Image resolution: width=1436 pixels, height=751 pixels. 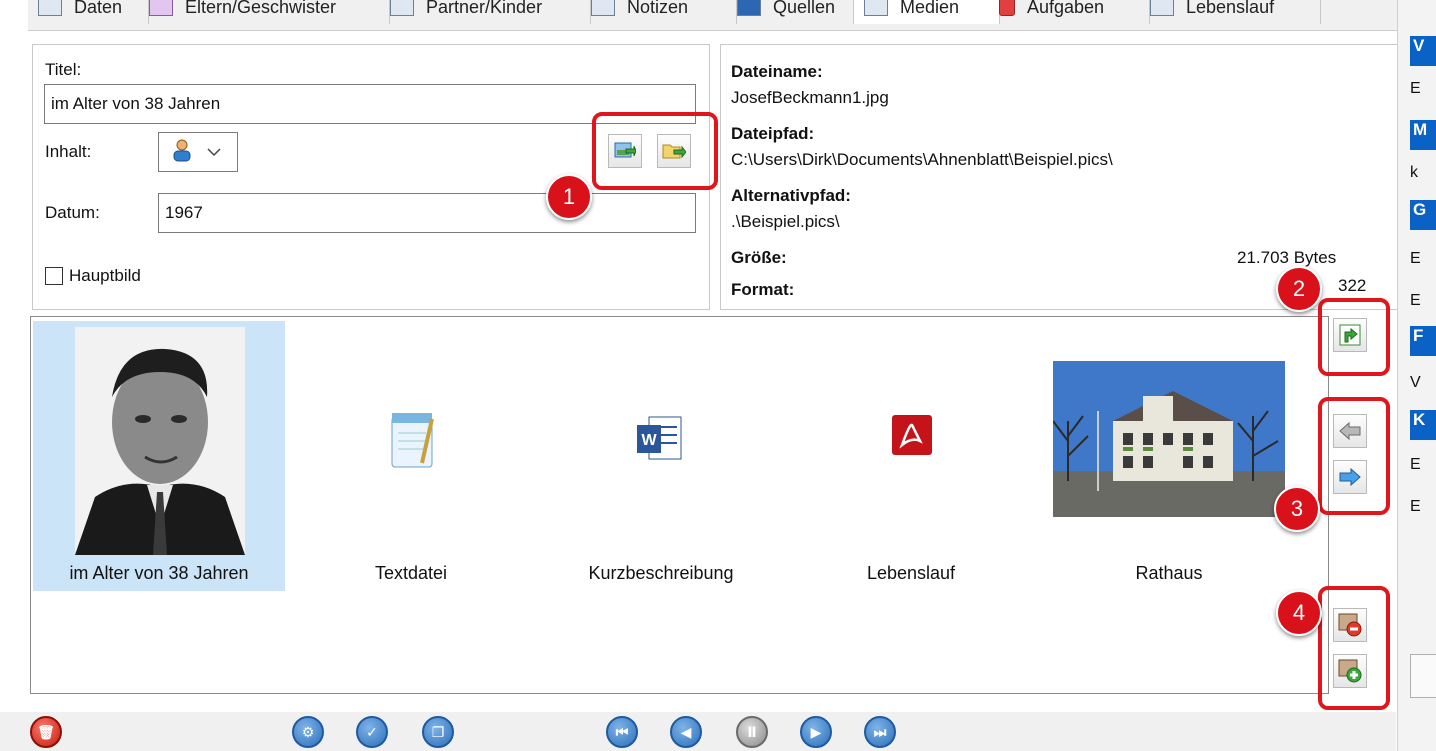 What do you see at coordinates (50, 8) in the screenshot?
I see `data-icon` at bounding box center [50, 8].